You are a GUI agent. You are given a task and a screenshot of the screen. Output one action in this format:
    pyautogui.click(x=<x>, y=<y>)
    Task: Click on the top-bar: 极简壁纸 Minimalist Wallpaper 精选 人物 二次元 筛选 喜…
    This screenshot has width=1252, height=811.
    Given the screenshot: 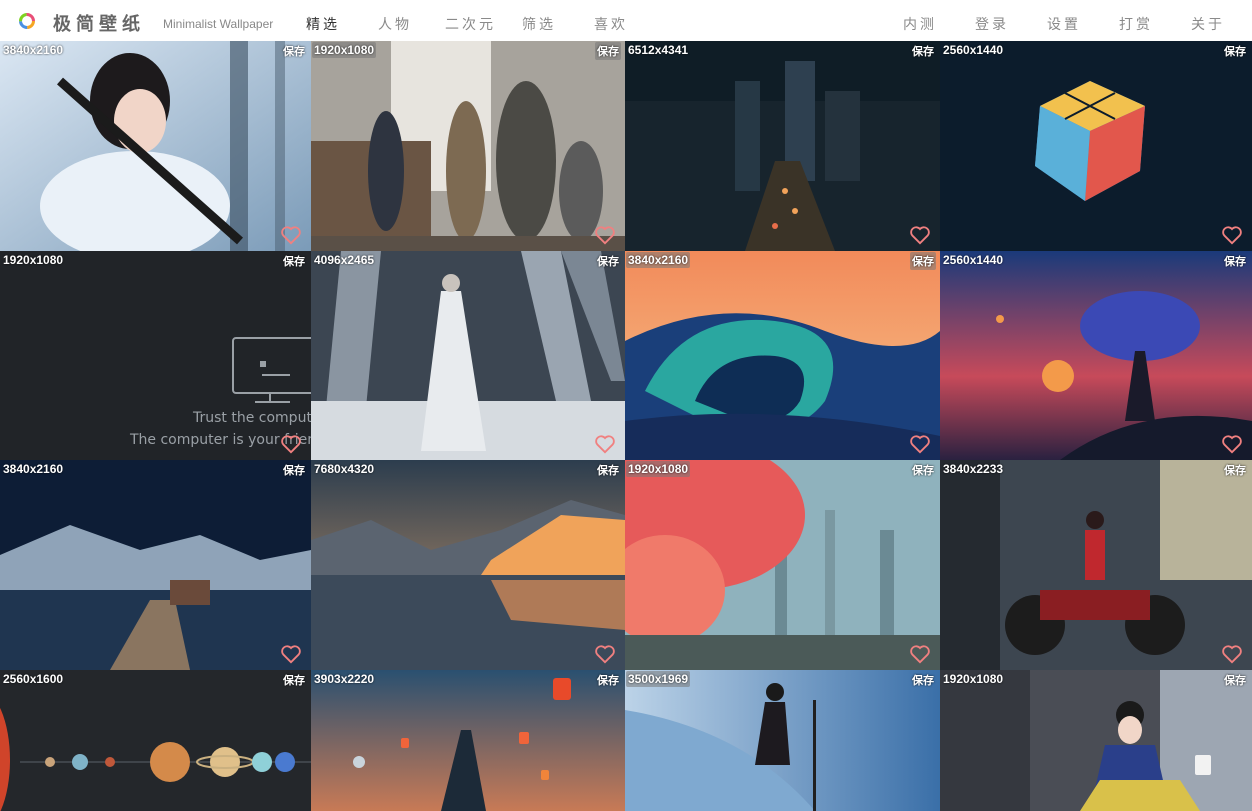 What is the action you would take?
    pyautogui.click(x=626, y=20)
    